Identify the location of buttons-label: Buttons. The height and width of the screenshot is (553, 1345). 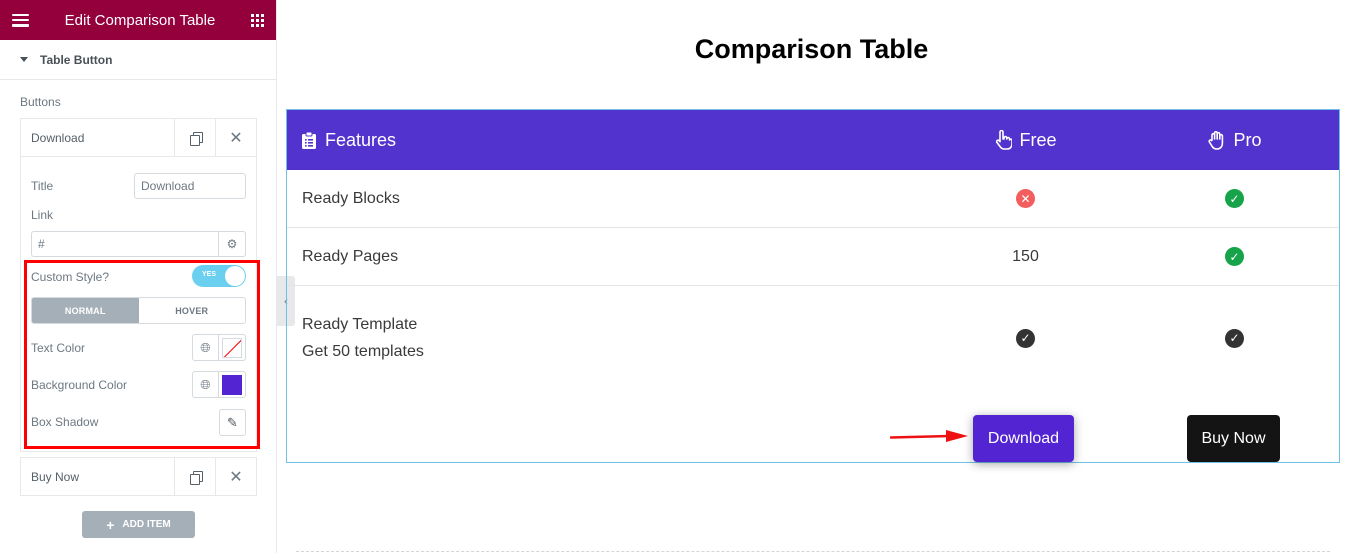
(40, 102).